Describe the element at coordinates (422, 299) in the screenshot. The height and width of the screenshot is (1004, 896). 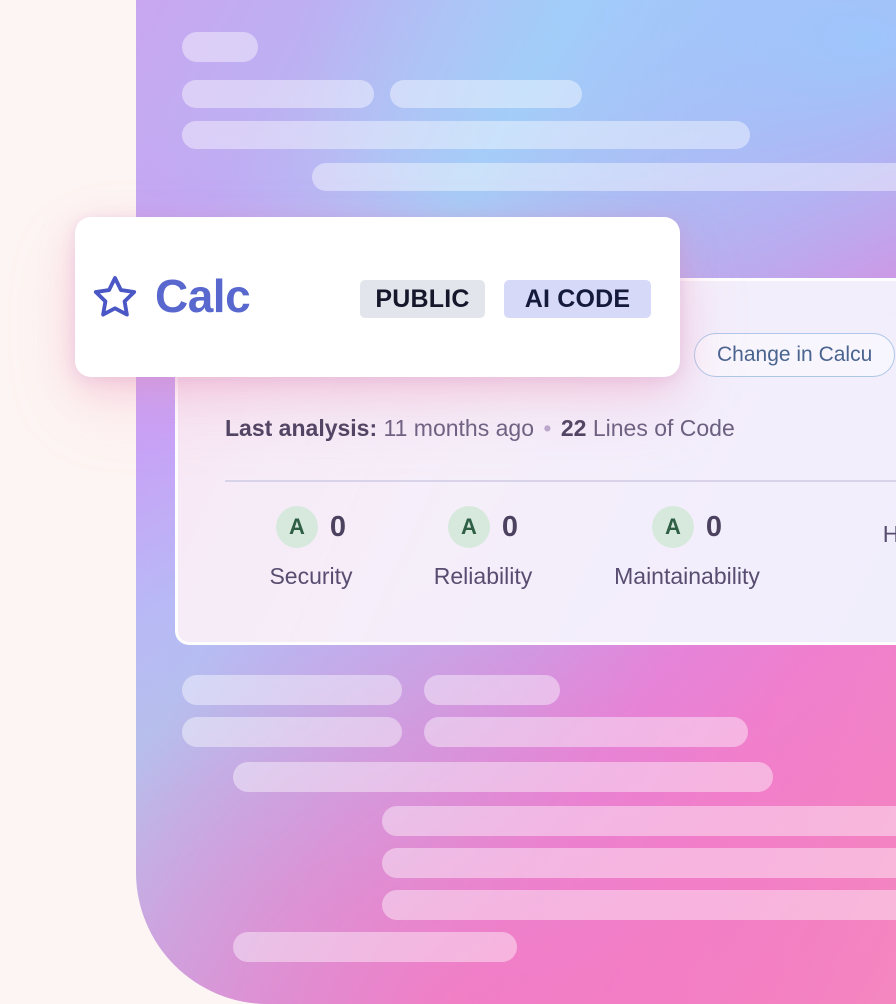
I see `visibility-badge: PUBLIC` at that location.